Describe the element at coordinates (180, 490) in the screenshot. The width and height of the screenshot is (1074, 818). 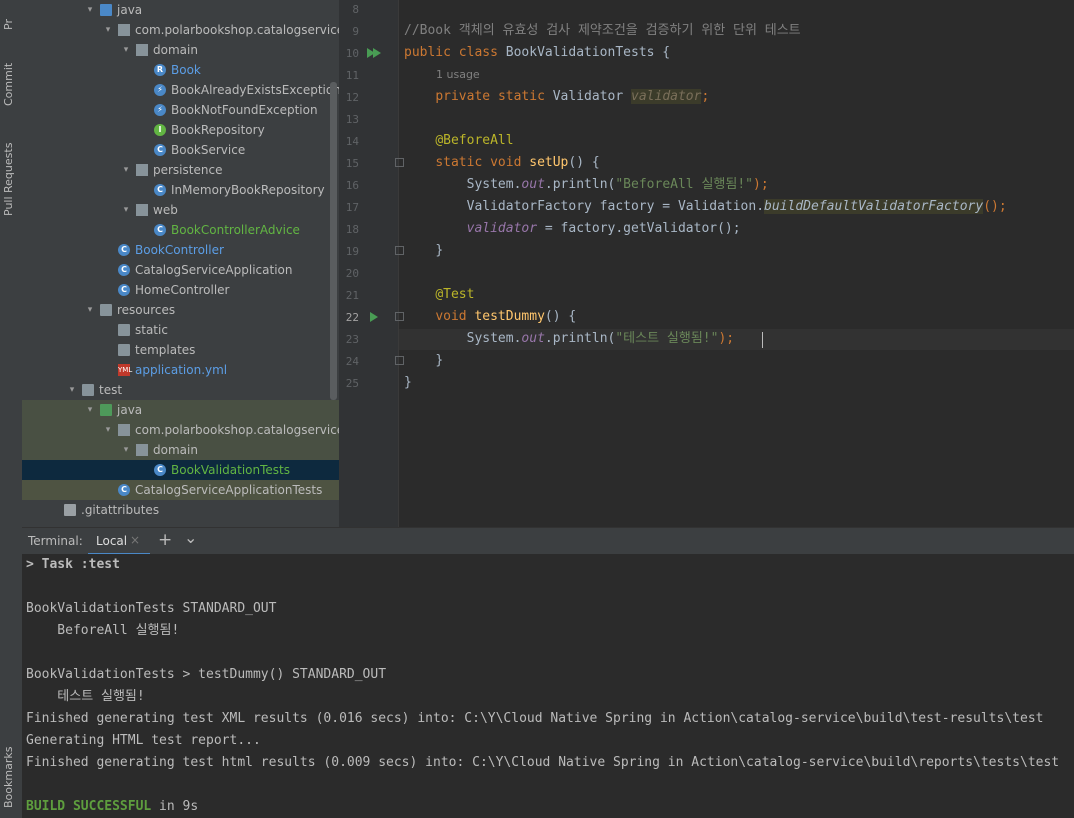
I see `tree-item-catalogserviceapplicationtests: C CatalogServiceApplicationTests` at that location.